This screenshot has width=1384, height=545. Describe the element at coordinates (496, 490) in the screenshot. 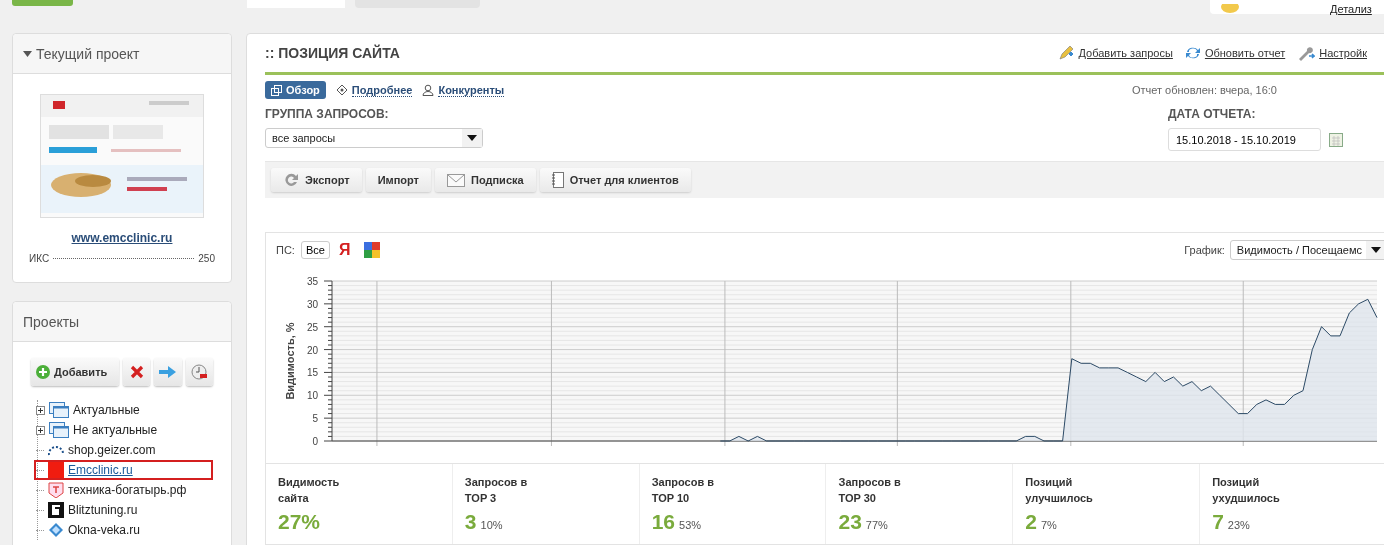

I see `stat-label: Запросов в TOP 3` at that location.